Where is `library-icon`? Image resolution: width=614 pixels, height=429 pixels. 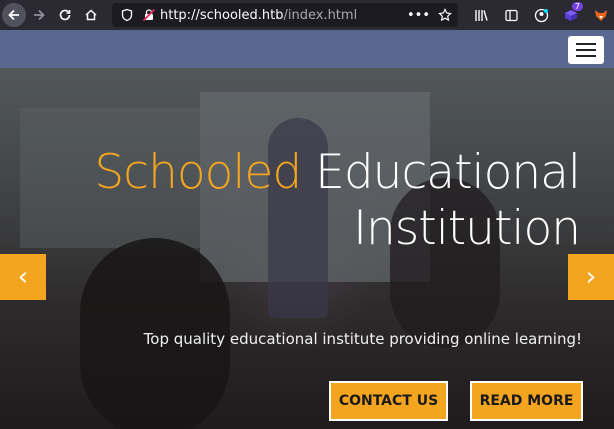
library-icon is located at coordinates (481, 15).